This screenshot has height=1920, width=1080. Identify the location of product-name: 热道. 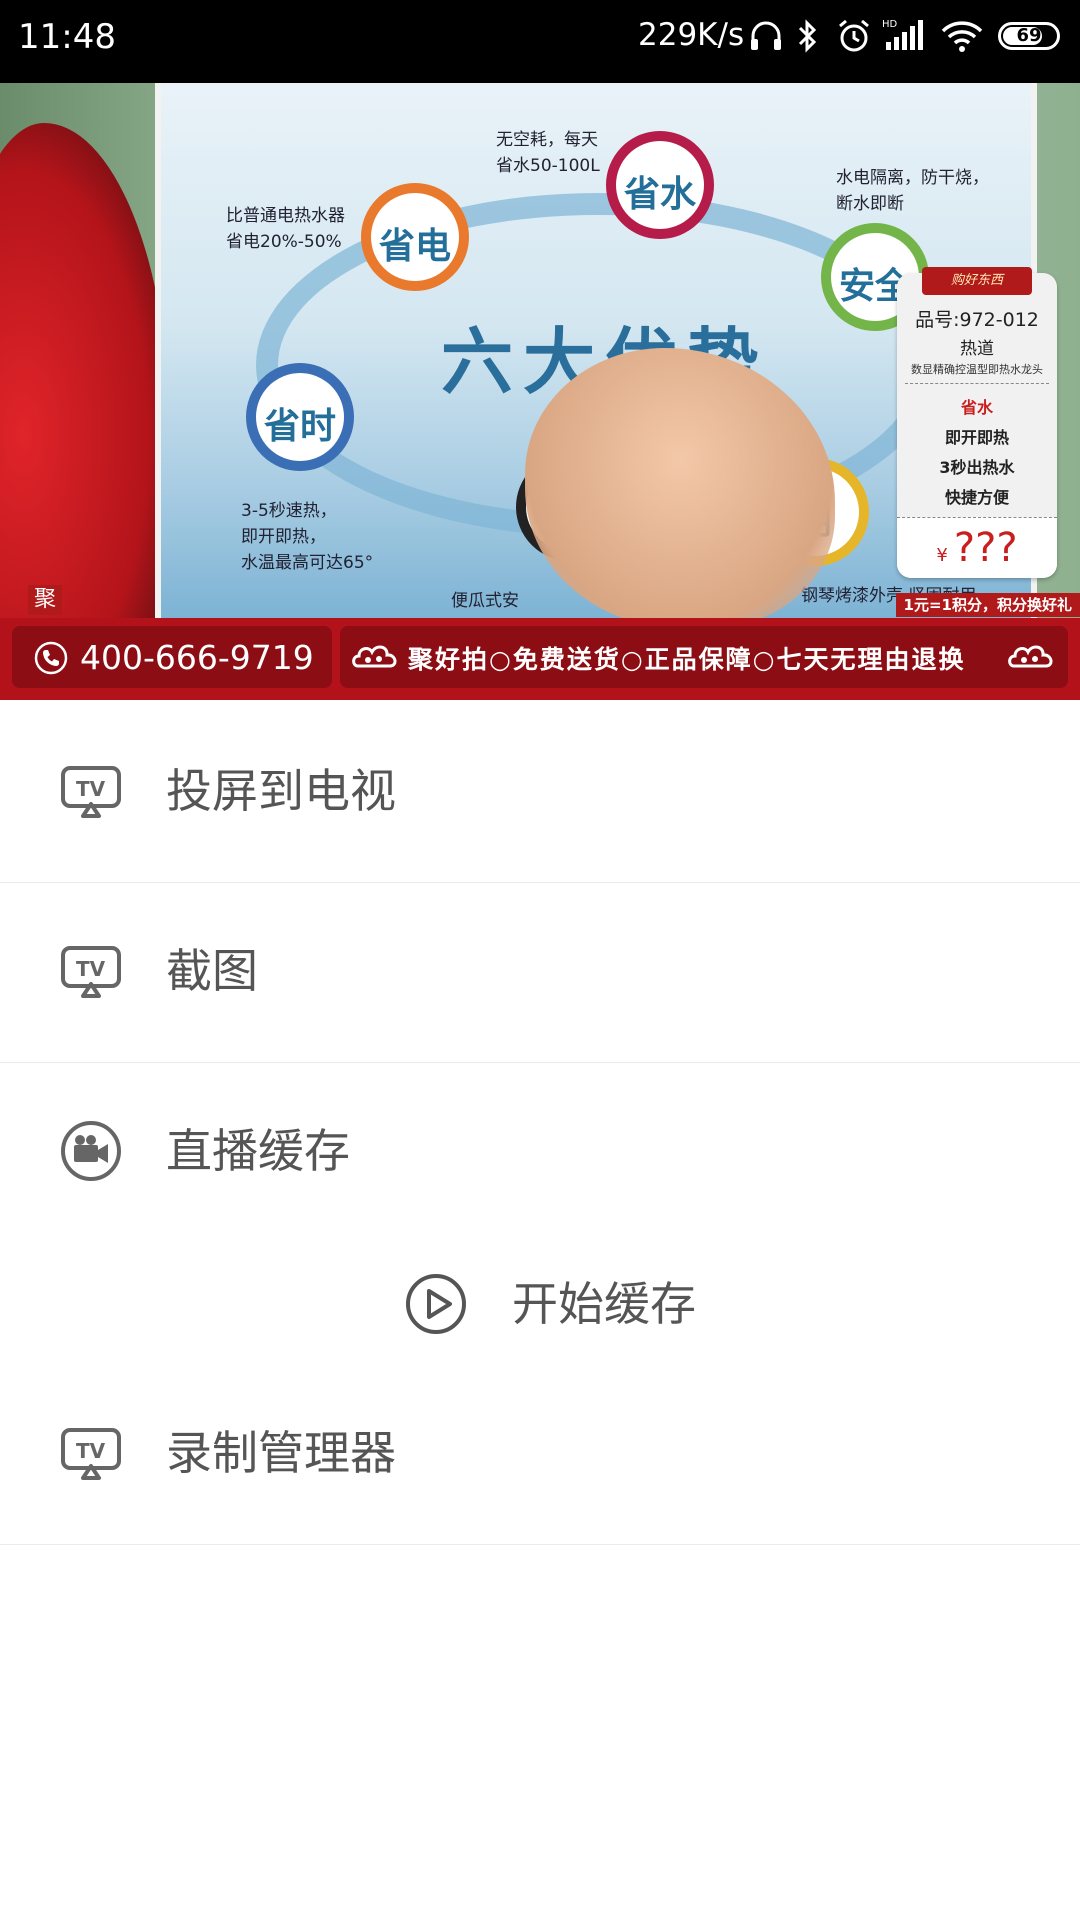
(977, 349).